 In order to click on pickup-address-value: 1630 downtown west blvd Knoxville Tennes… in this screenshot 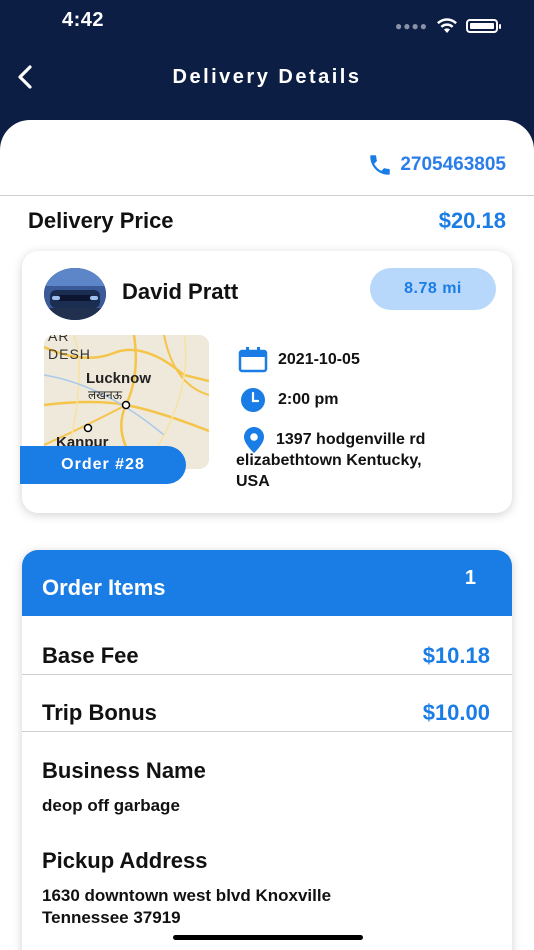, I will do `click(262, 907)`.